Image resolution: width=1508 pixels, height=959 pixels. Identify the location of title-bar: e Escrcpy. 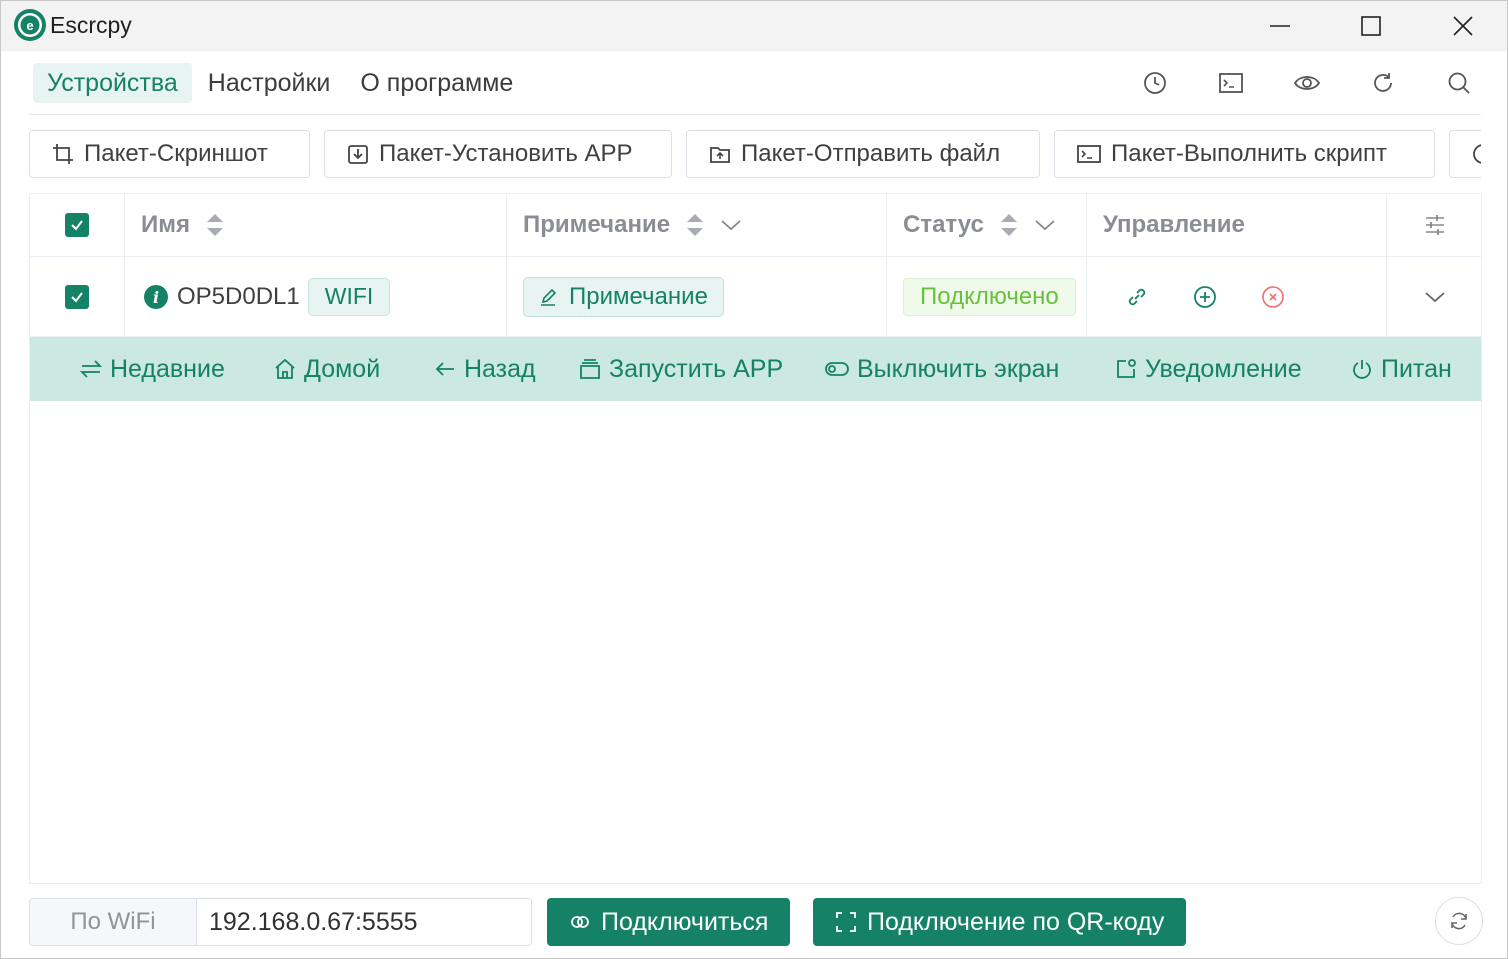
(754, 26).